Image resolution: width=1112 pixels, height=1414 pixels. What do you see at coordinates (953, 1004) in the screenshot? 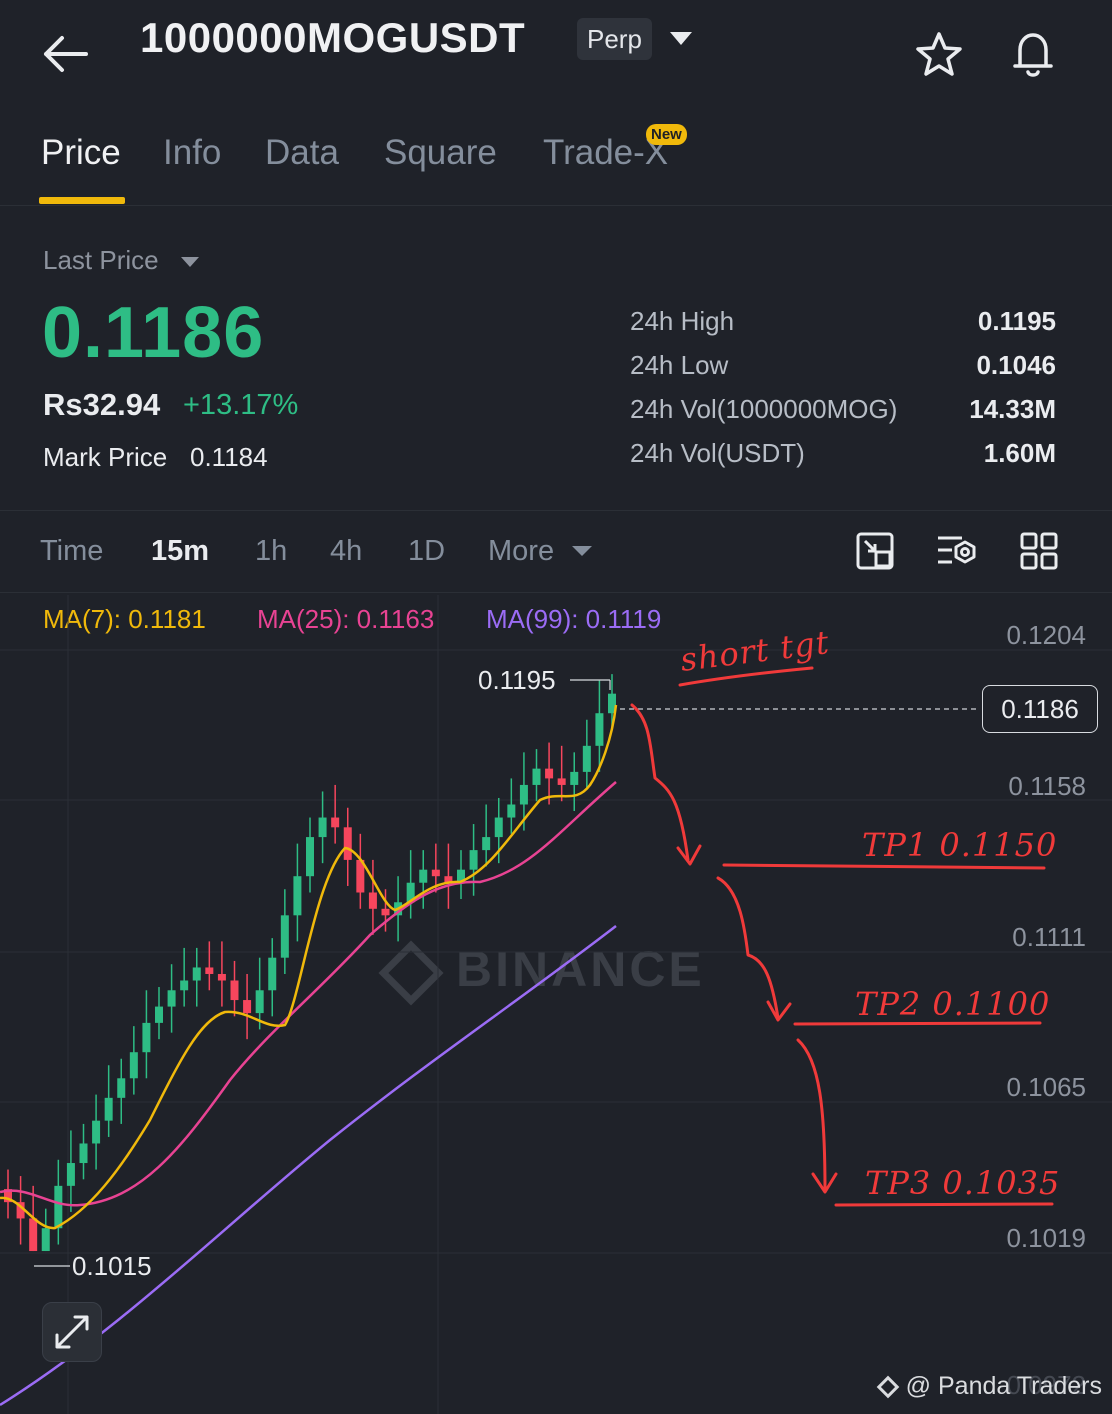
I see `tp2-annotation: TP2 0.1100` at bounding box center [953, 1004].